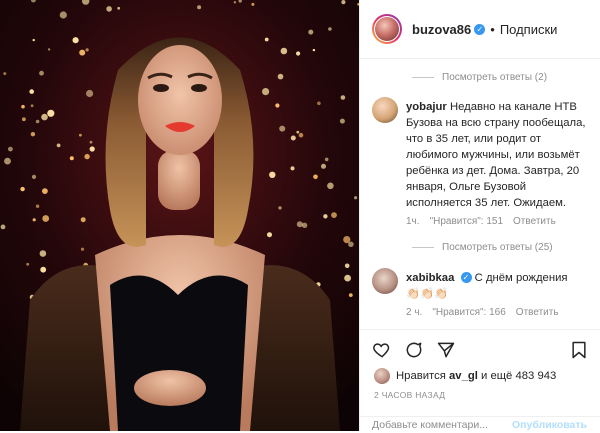  I want to click on comment-likes: "Нравится": 151, so click(466, 221).